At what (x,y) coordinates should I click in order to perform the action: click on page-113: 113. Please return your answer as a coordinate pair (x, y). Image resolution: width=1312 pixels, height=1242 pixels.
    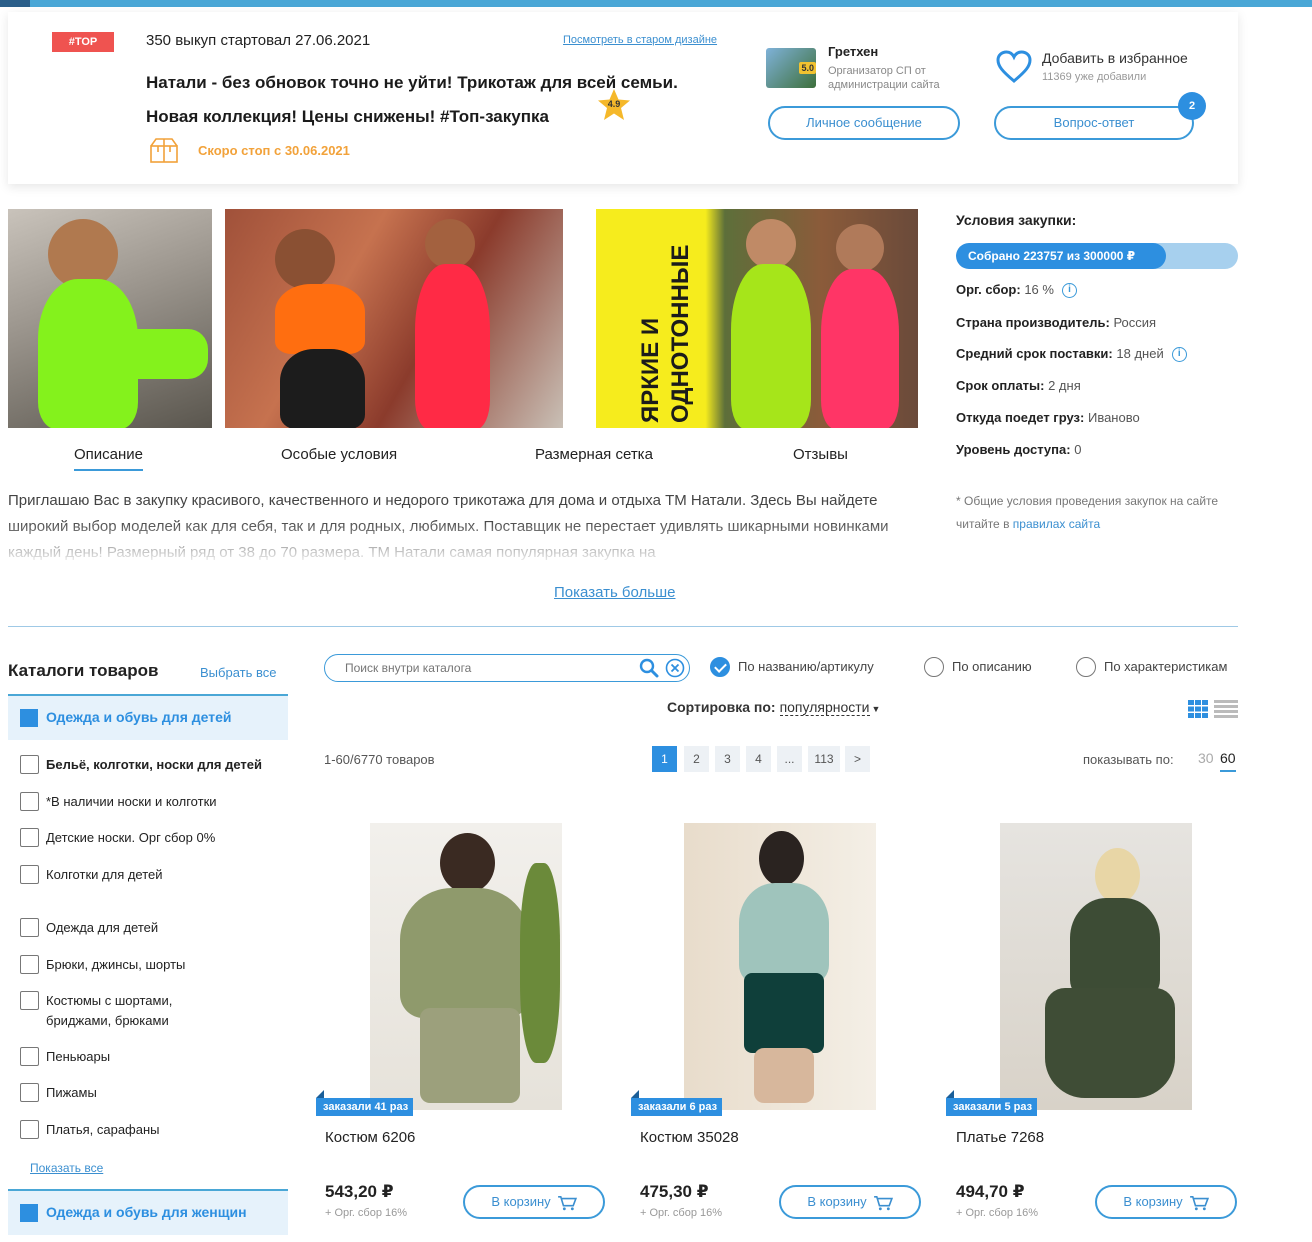
    Looking at the image, I should click on (824, 759).